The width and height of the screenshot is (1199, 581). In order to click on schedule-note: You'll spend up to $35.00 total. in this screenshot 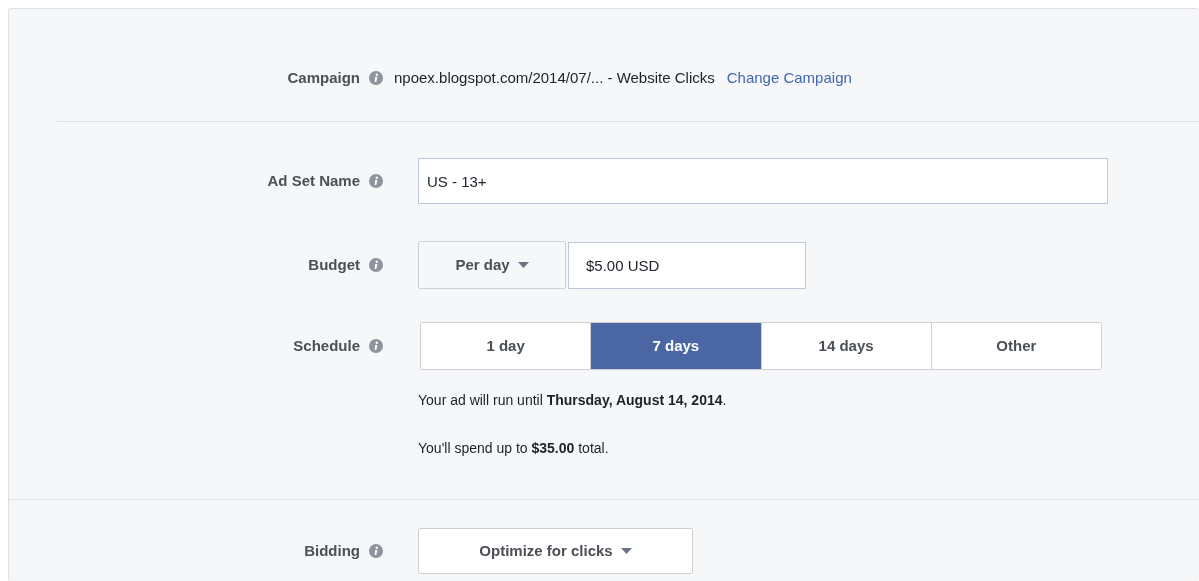, I will do `click(514, 448)`.